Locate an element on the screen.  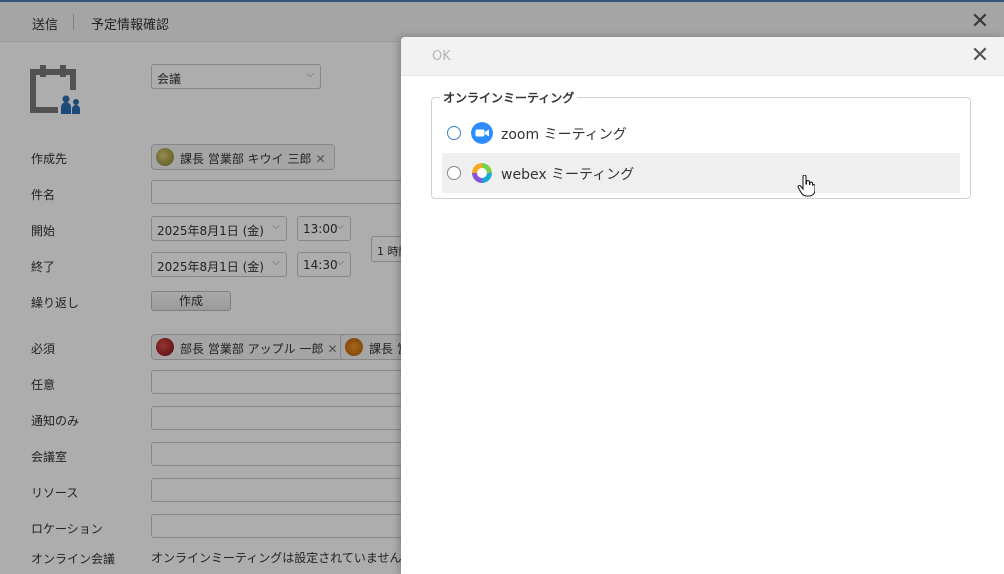
webex-radio is located at coordinates (454, 173).